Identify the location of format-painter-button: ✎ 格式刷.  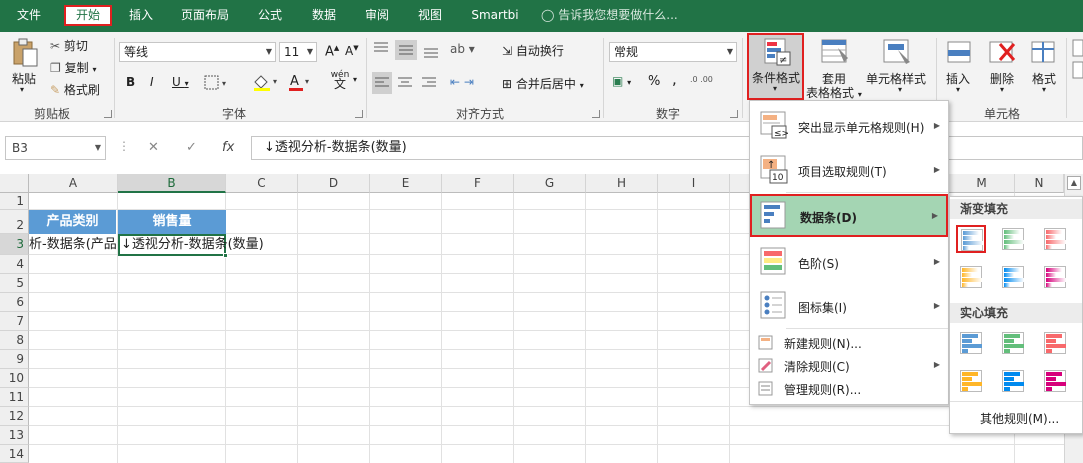
(75, 89).